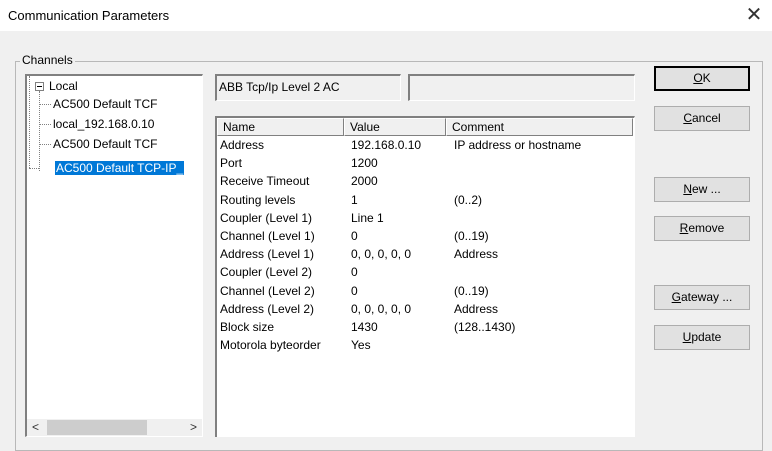 This screenshot has height=451, width=772. What do you see at coordinates (402, 200) in the screenshot?
I see `cell-value: 1` at bounding box center [402, 200].